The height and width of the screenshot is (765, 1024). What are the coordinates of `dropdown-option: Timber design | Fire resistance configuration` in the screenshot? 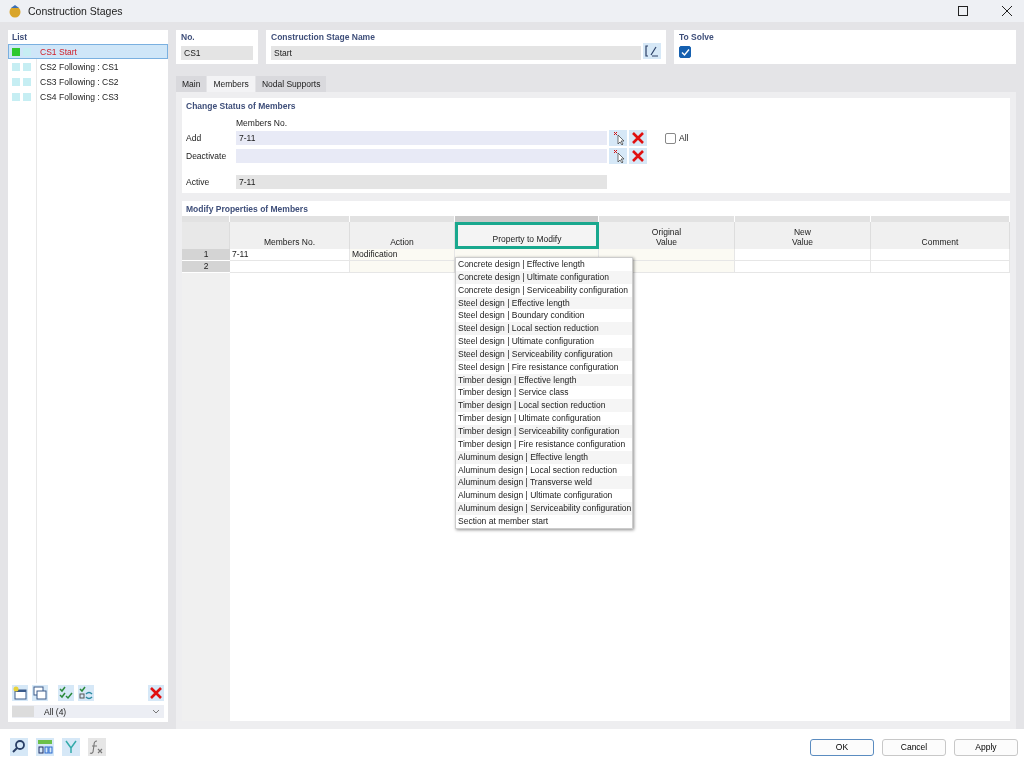 It's located at (544, 444).